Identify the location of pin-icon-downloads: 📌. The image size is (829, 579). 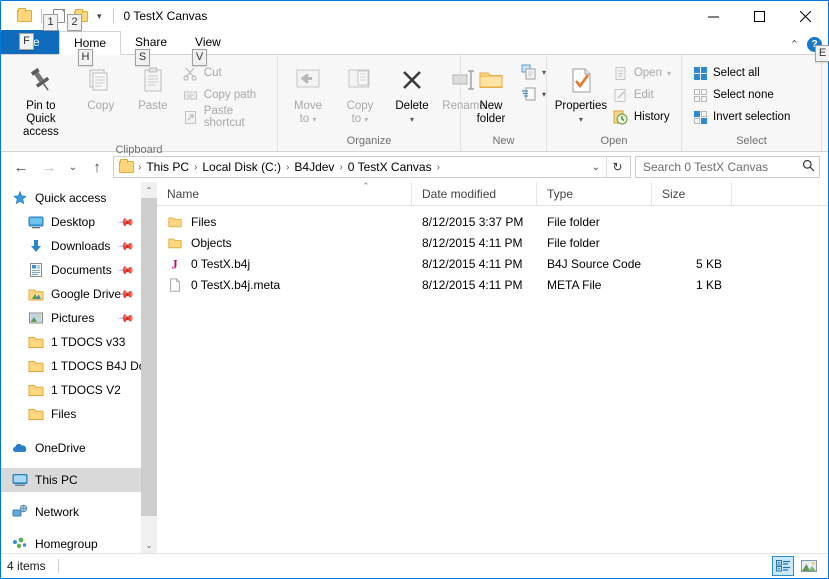
(126, 246).